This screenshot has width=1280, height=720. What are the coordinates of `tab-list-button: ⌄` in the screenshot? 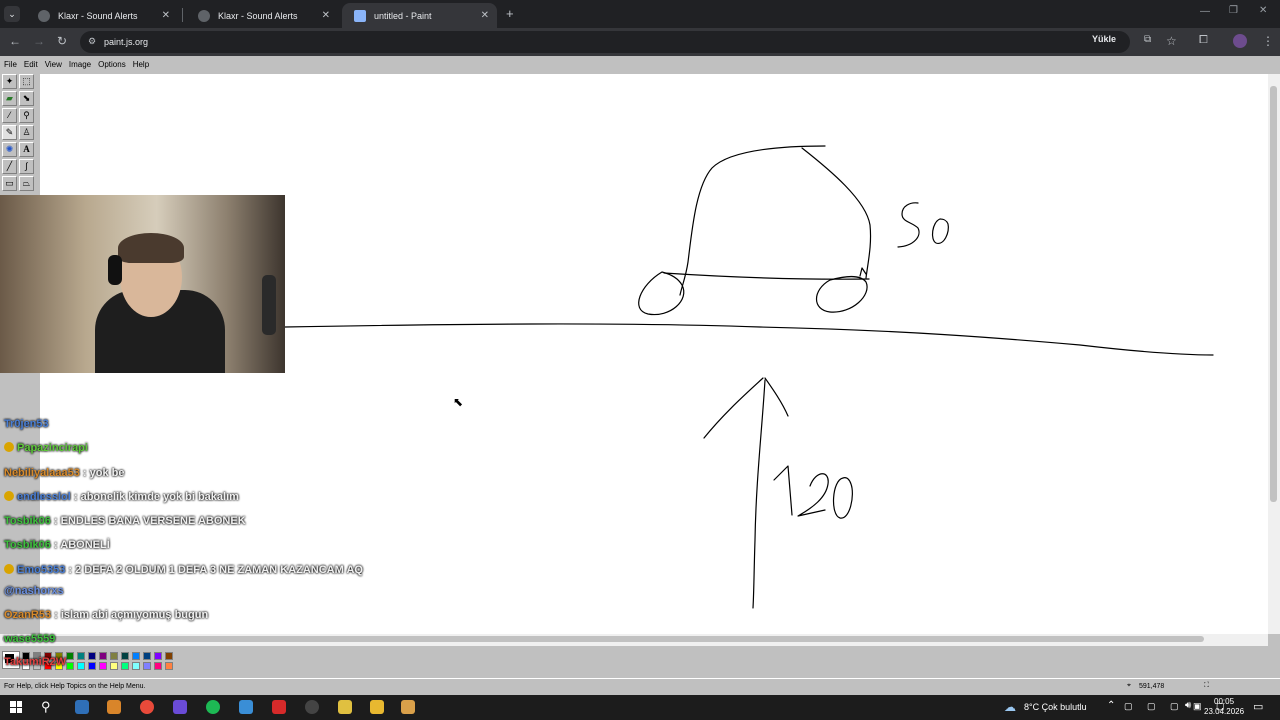 It's located at (12, 14).